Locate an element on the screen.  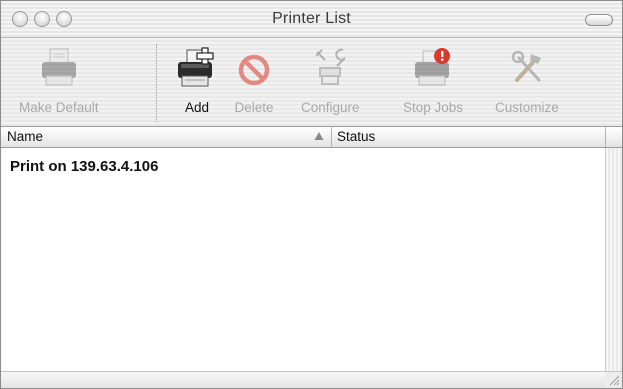
printer-default-icon is located at coordinates (58, 67).